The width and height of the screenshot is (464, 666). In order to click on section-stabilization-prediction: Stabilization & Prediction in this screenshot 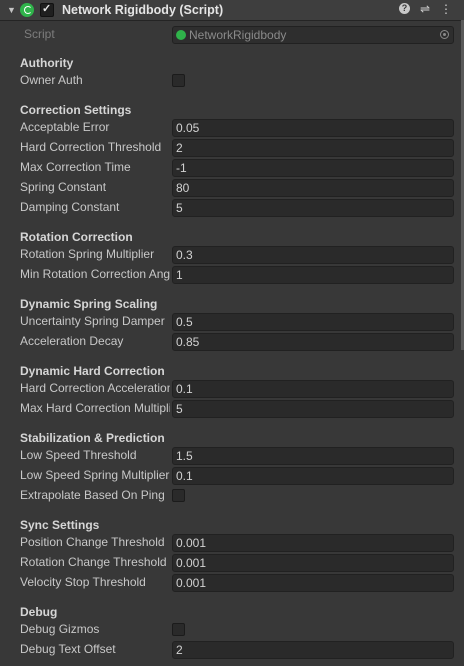, I will do `click(92, 438)`.